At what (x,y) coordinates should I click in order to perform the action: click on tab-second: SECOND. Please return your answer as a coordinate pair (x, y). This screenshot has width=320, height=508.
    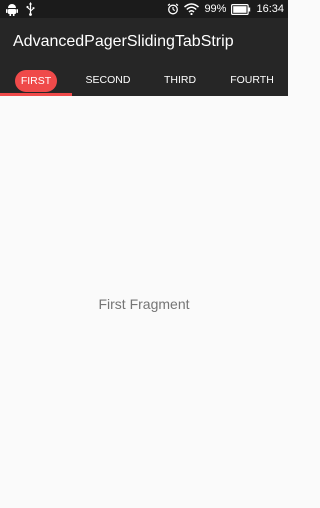
    Looking at the image, I should click on (108, 80).